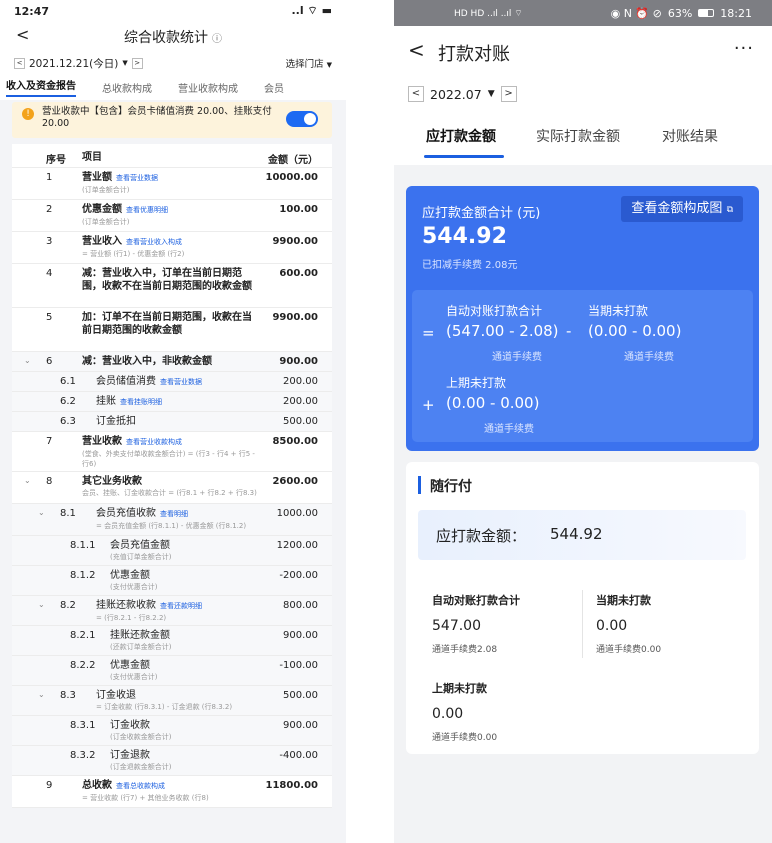  What do you see at coordinates (154, 242) in the screenshot?
I see `row-link: 查看营业收入构成` at bounding box center [154, 242].